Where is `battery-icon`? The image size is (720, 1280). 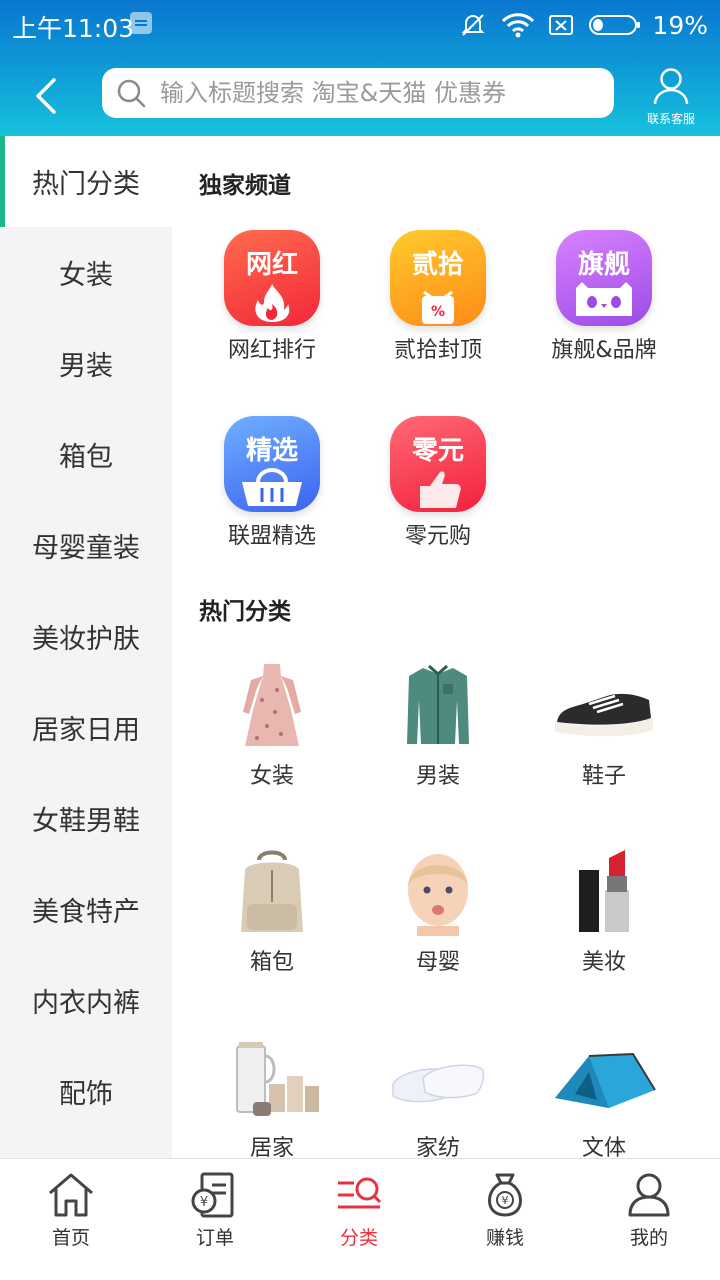 battery-icon is located at coordinates (615, 25).